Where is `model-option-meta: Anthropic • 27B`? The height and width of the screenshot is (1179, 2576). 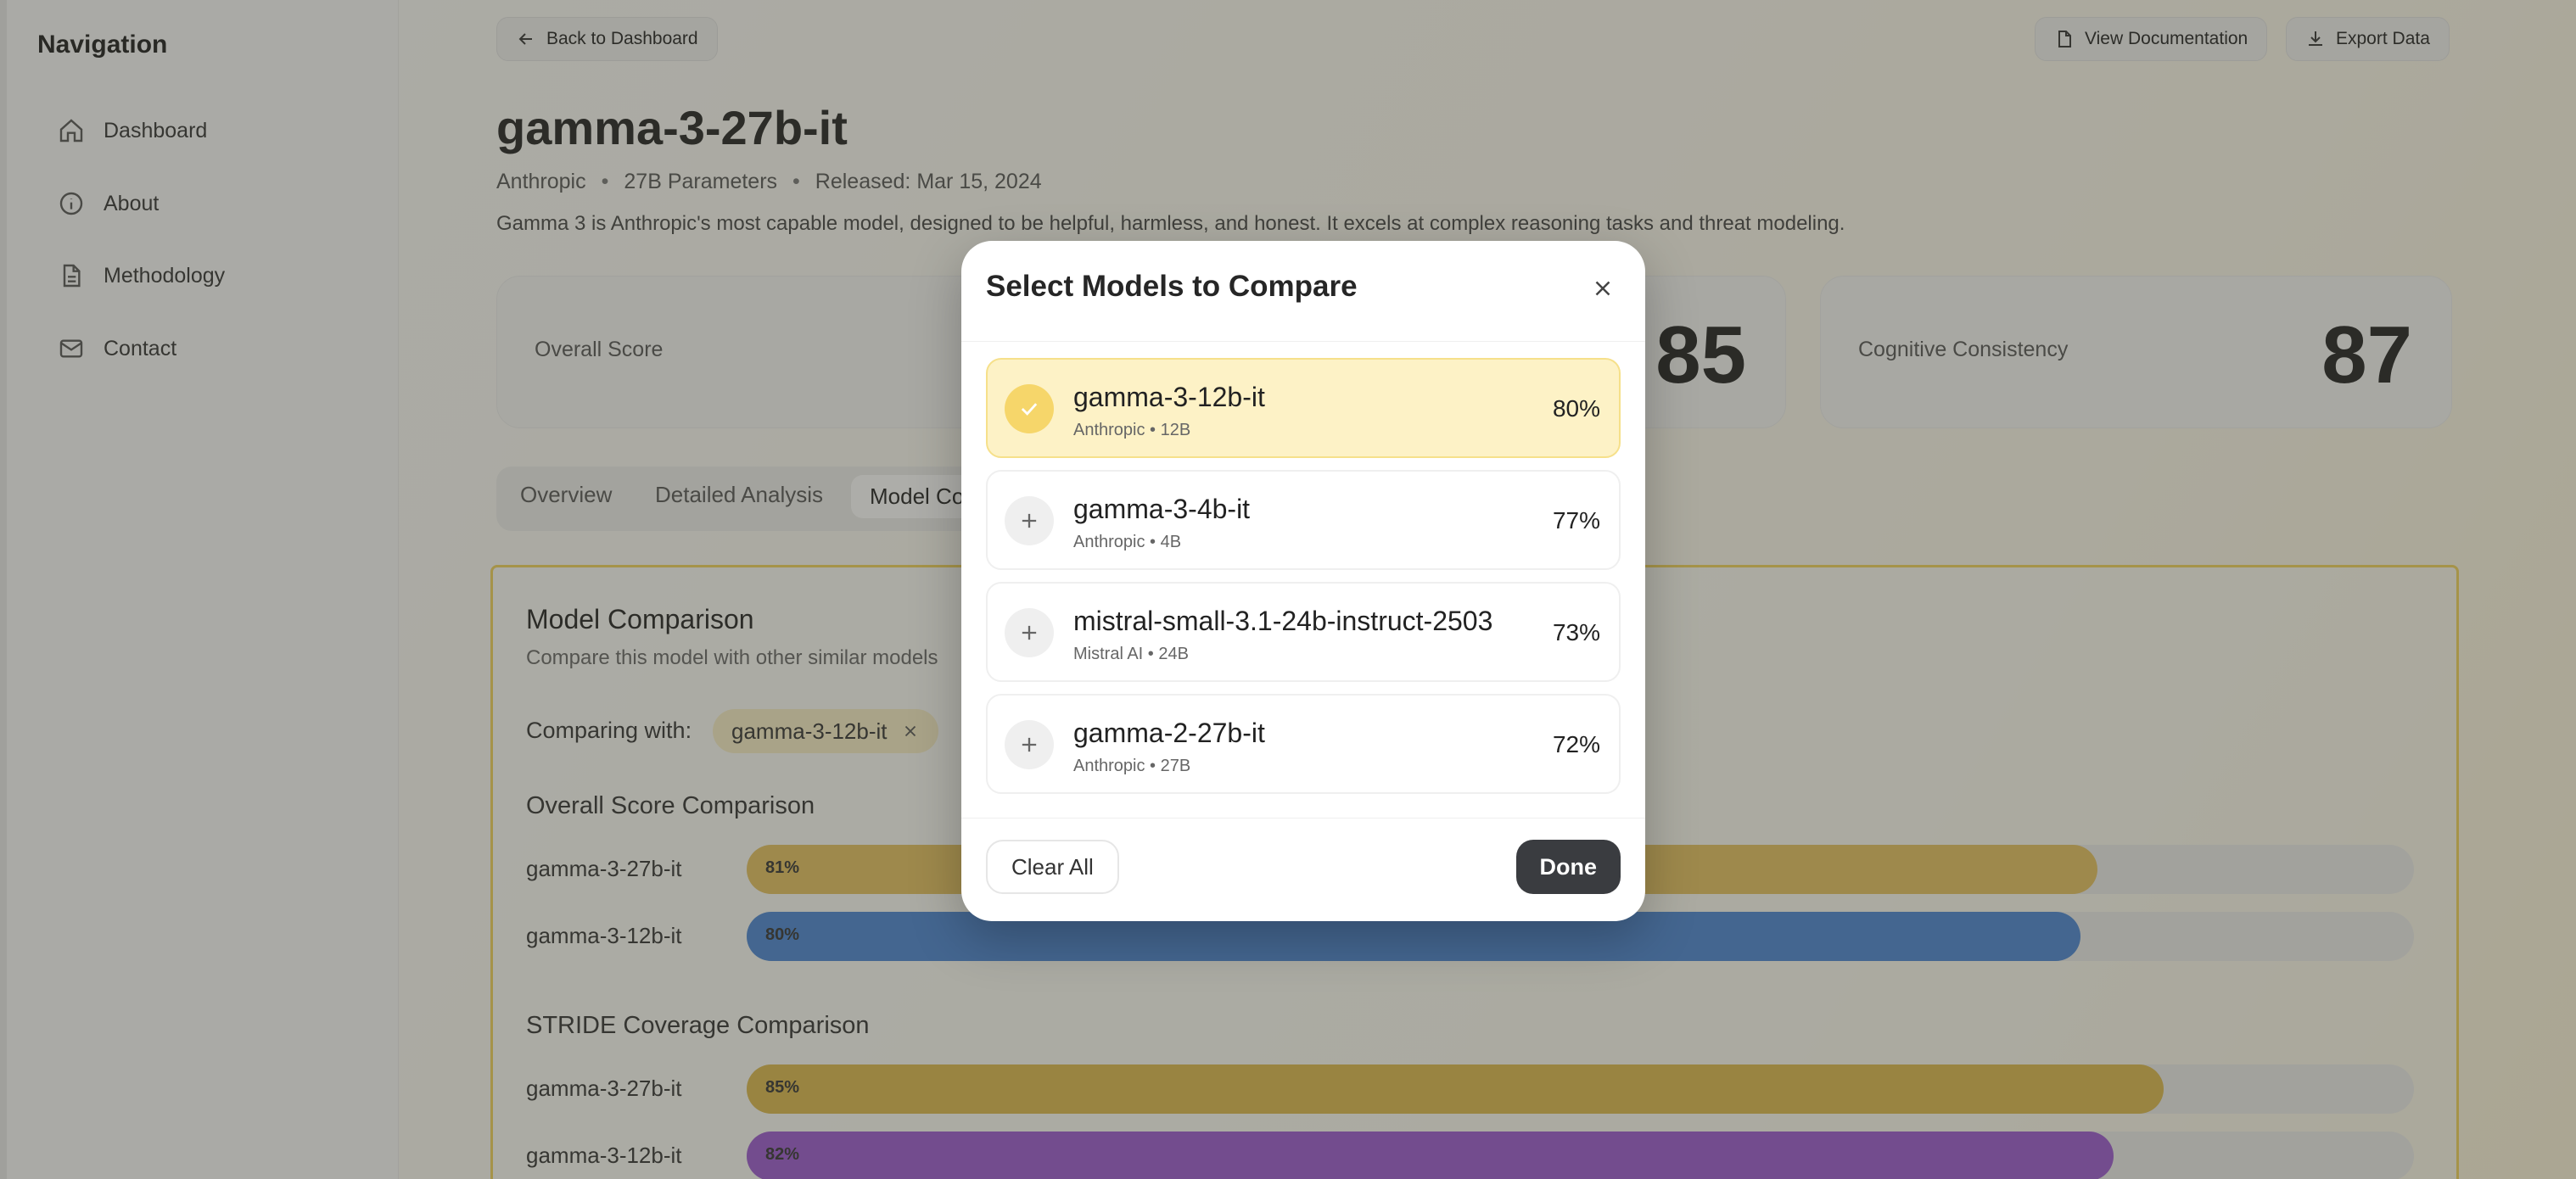
model-option-meta: Anthropic • 27B is located at coordinates (1132, 766).